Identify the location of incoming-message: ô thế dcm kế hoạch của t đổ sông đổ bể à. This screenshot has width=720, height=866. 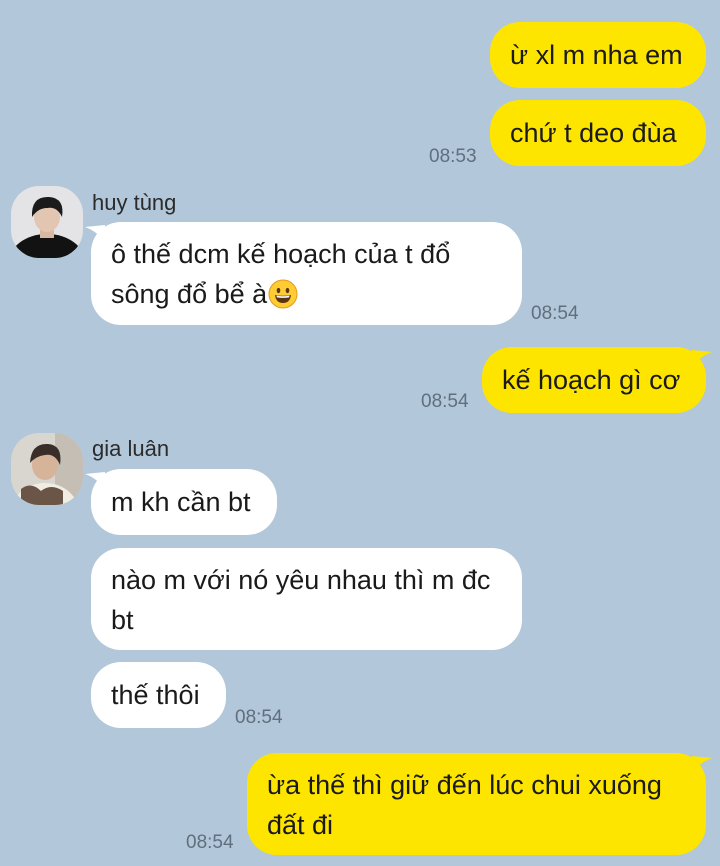
(306, 273).